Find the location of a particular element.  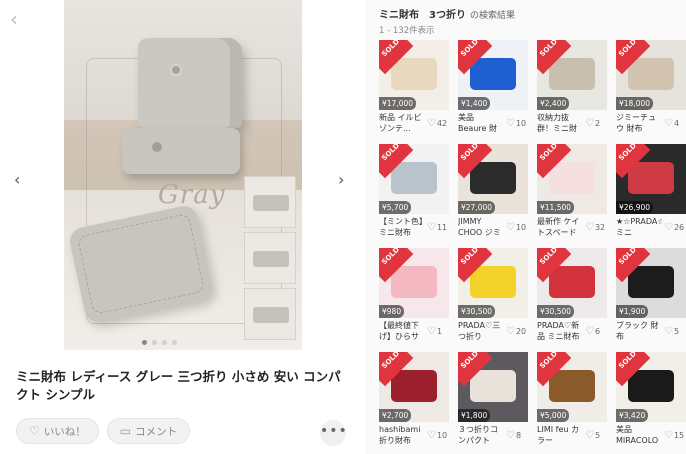

result-thumbnail: SOLD ¥27,000 is located at coordinates (493, 179).